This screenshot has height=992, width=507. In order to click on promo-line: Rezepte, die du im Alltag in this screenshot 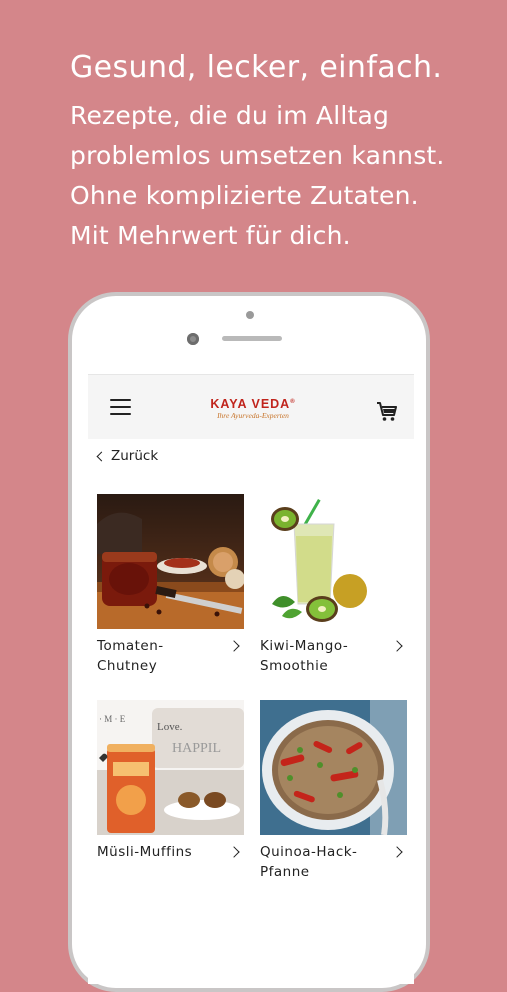, I will do `click(230, 115)`.